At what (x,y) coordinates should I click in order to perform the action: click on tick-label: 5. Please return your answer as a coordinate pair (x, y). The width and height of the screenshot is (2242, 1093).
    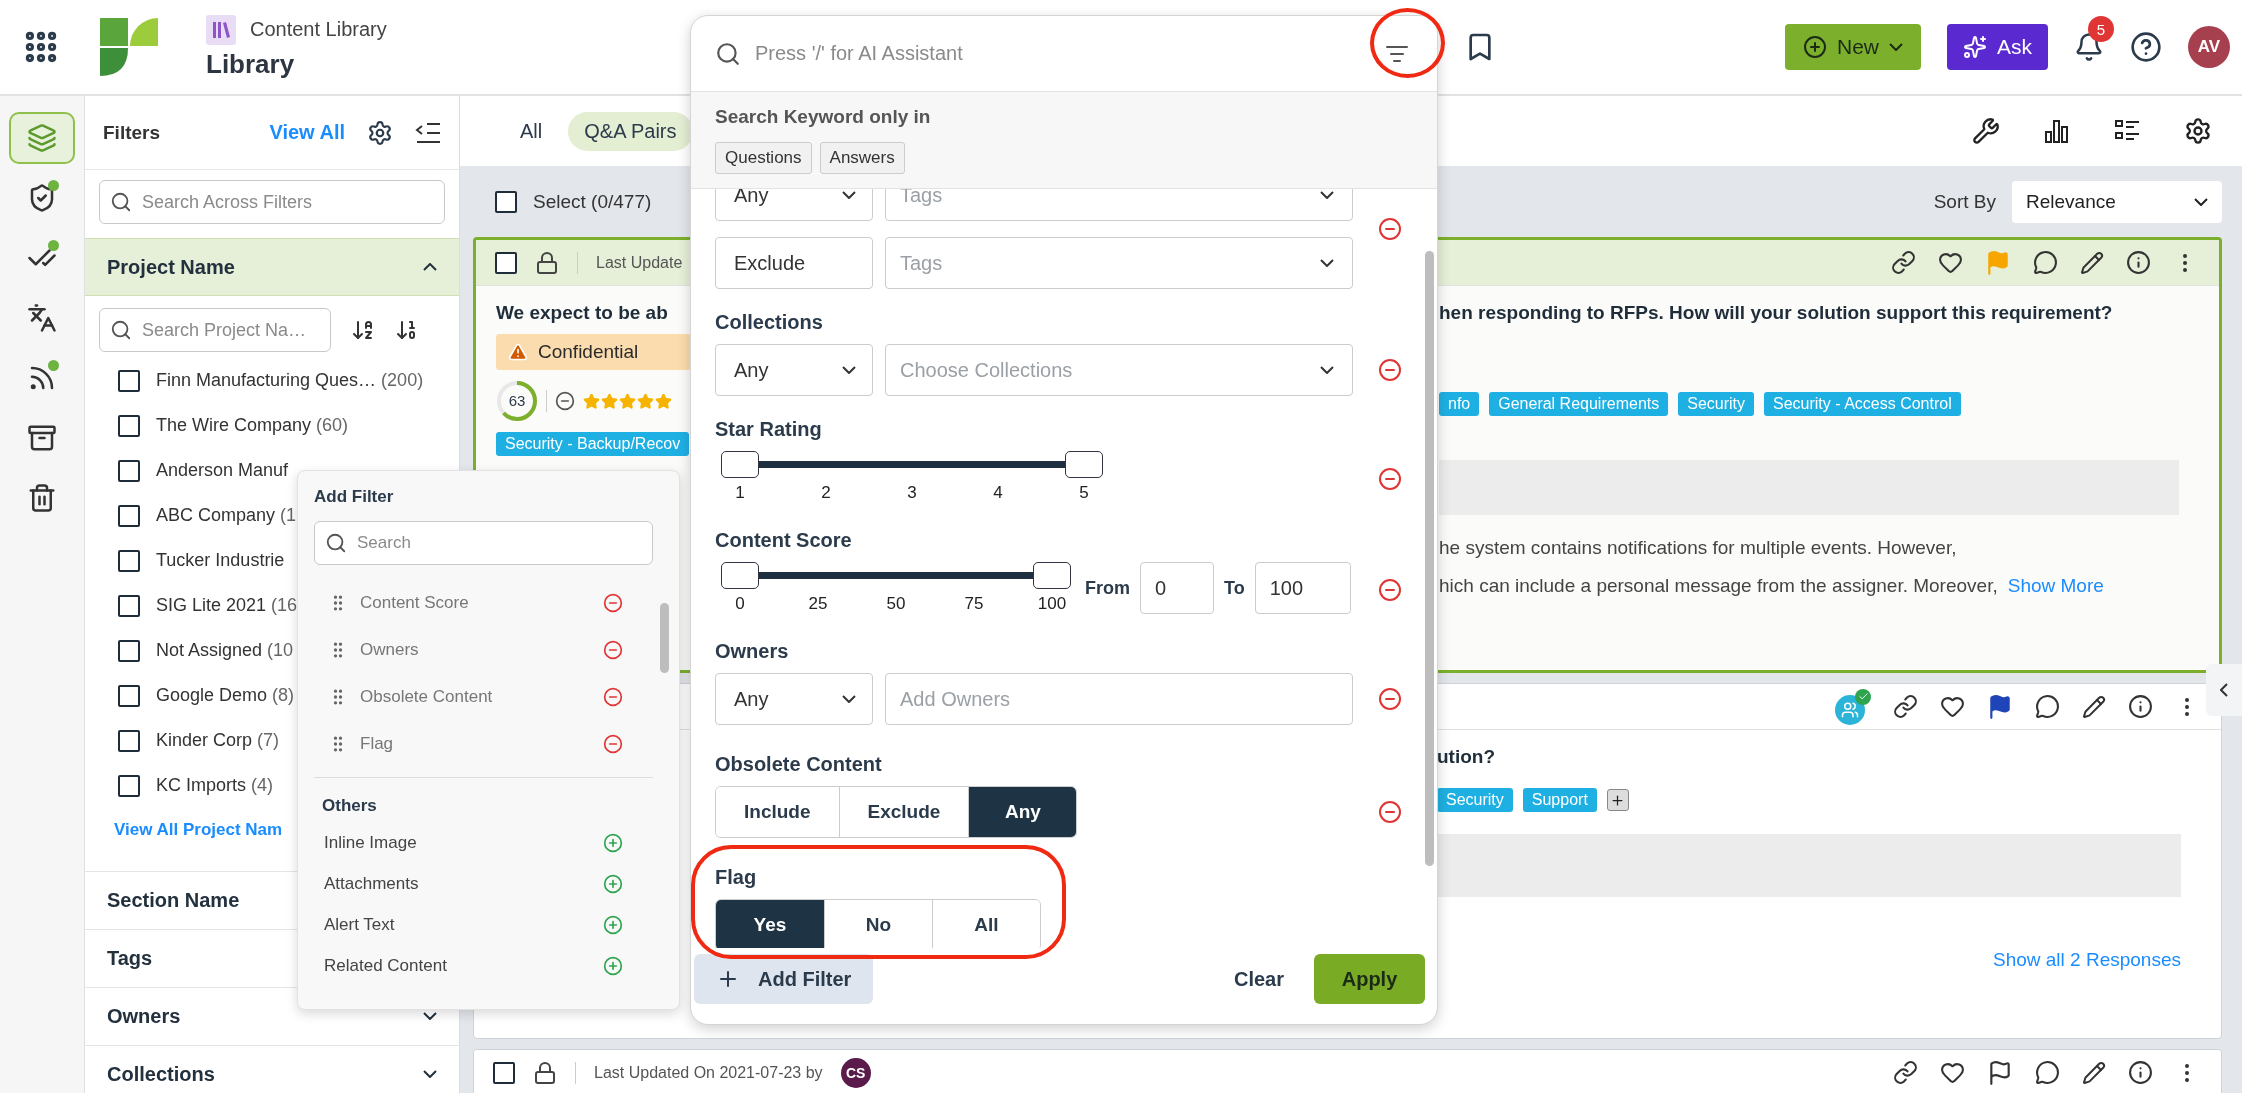
    Looking at the image, I should click on (1084, 493).